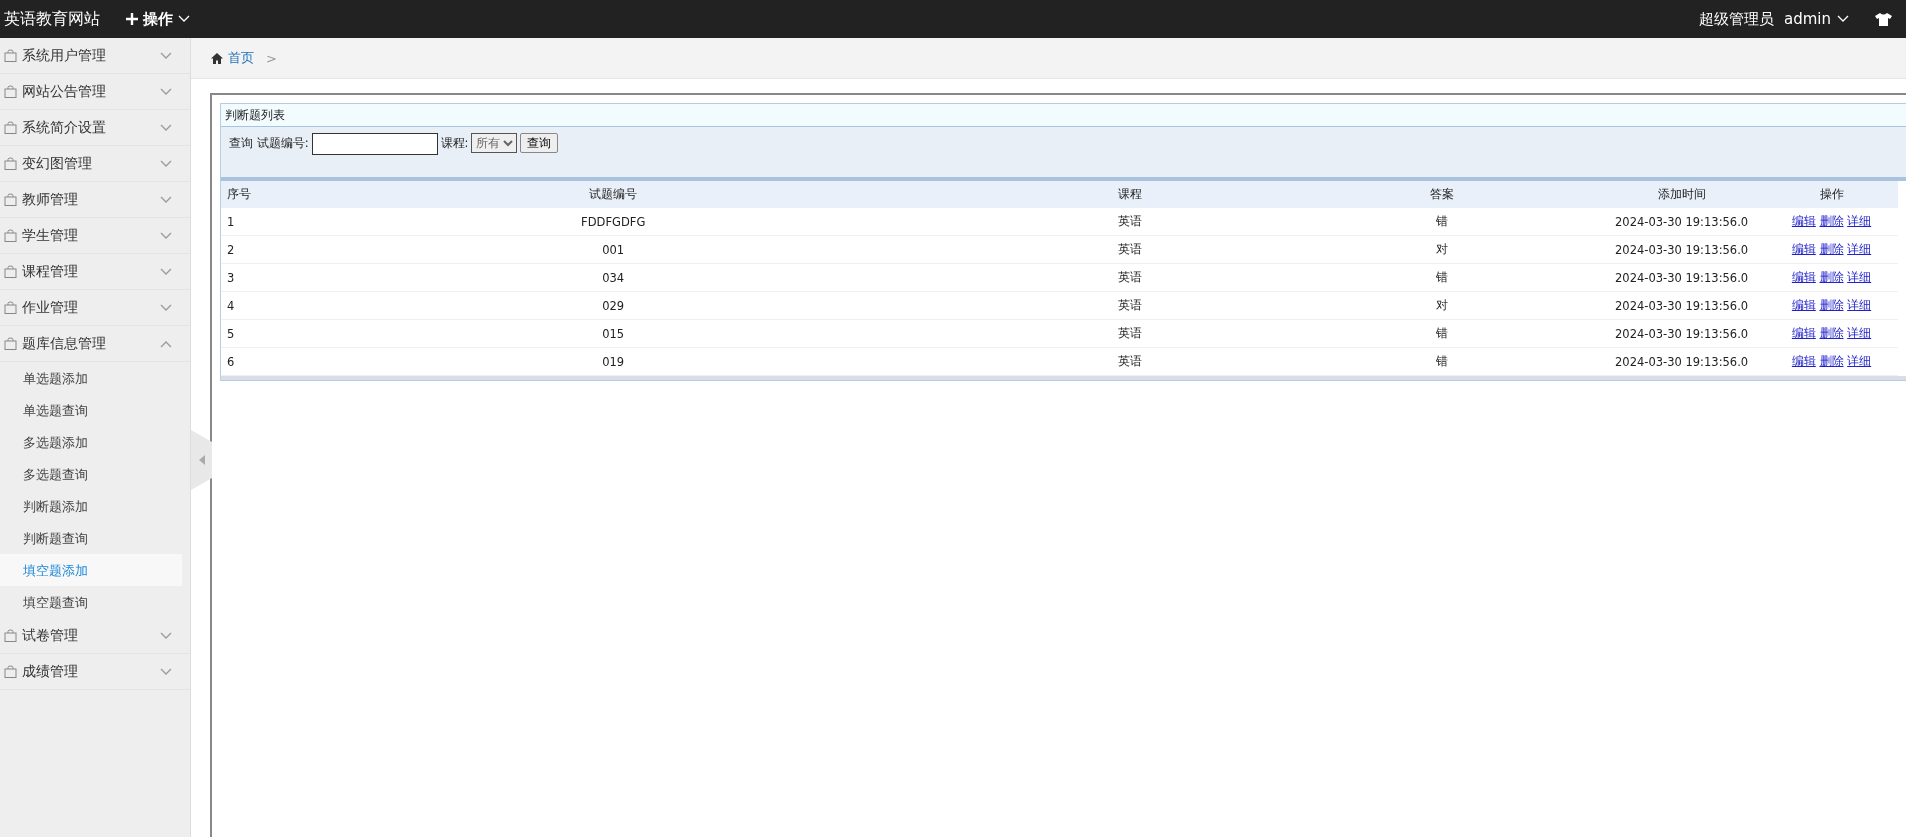 The image size is (1906, 837). Describe the element at coordinates (1442, 194) in the screenshot. I see `column-header: 答案` at that location.